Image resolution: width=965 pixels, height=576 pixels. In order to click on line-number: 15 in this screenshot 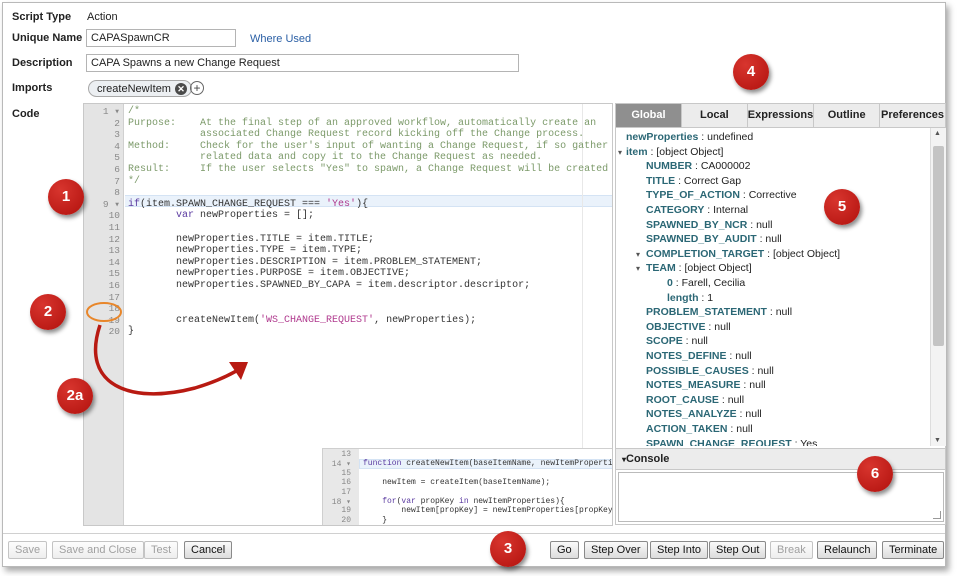, I will do `click(102, 273)`.